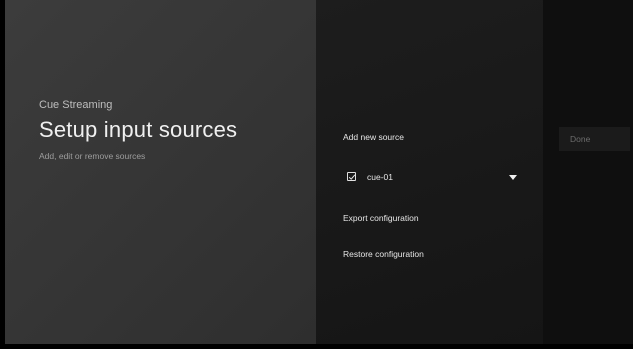 The image size is (633, 349). What do you see at coordinates (138, 129) in the screenshot?
I see `page-title: Setup input sources` at bounding box center [138, 129].